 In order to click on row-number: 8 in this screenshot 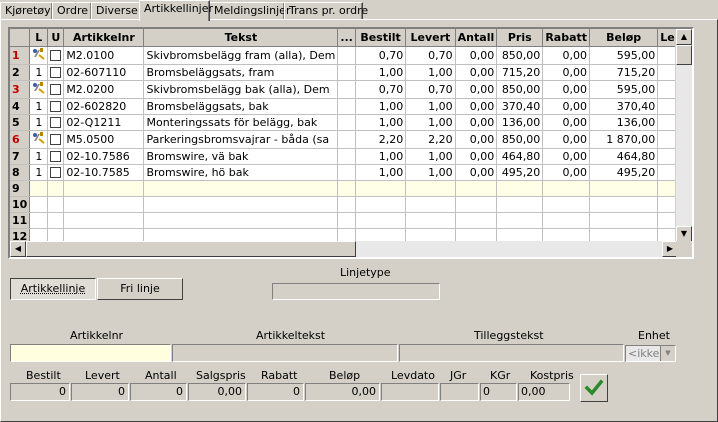, I will do `click(20, 172)`.